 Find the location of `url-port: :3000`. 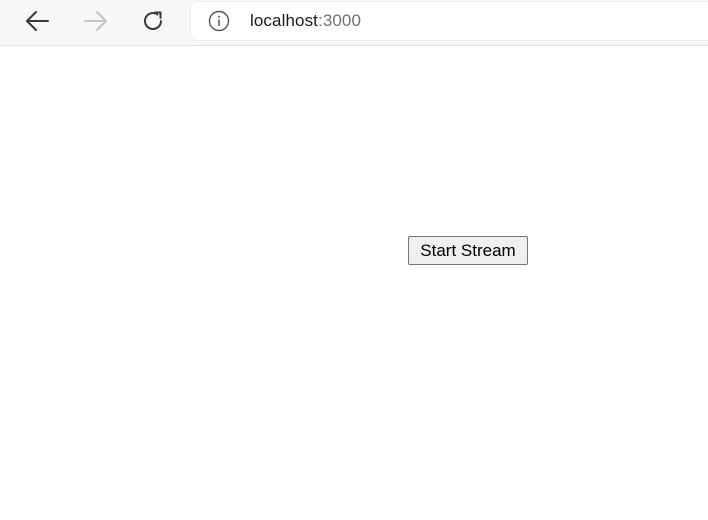

url-port: :3000 is located at coordinates (340, 20).